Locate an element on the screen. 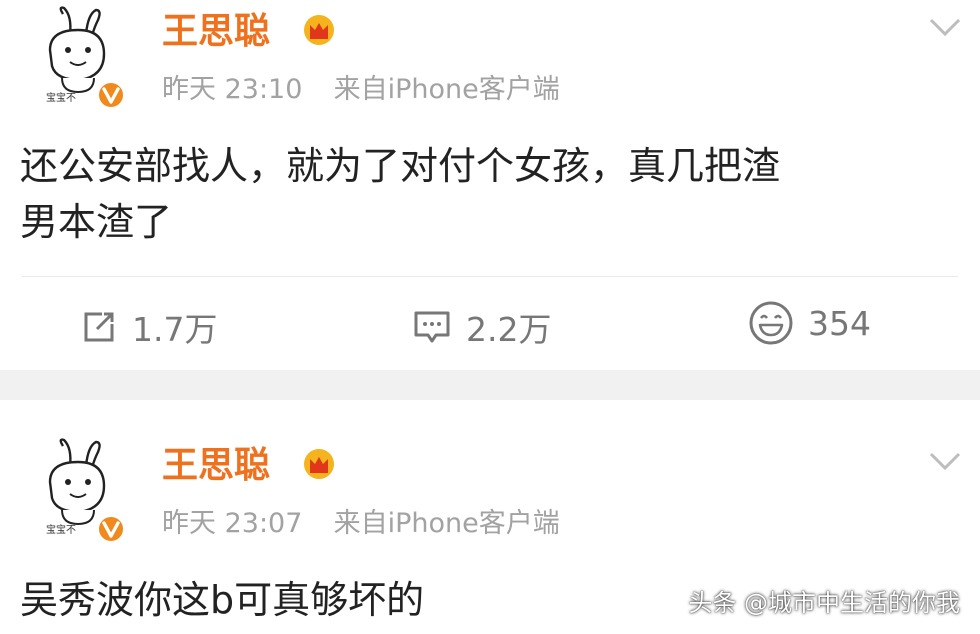  repost-count: 1.7万 is located at coordinates (175, 329).